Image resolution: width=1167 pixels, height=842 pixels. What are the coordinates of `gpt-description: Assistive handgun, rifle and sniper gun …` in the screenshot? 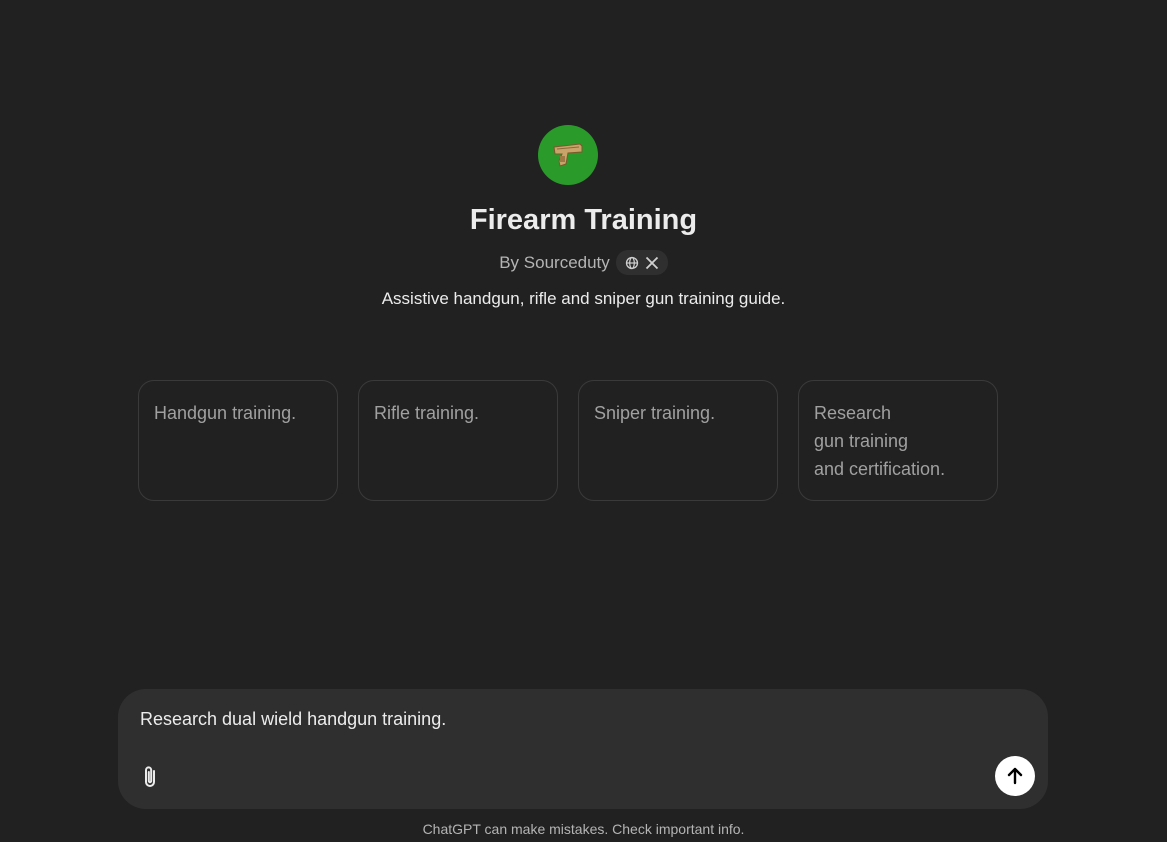 It's located at (583, 298).